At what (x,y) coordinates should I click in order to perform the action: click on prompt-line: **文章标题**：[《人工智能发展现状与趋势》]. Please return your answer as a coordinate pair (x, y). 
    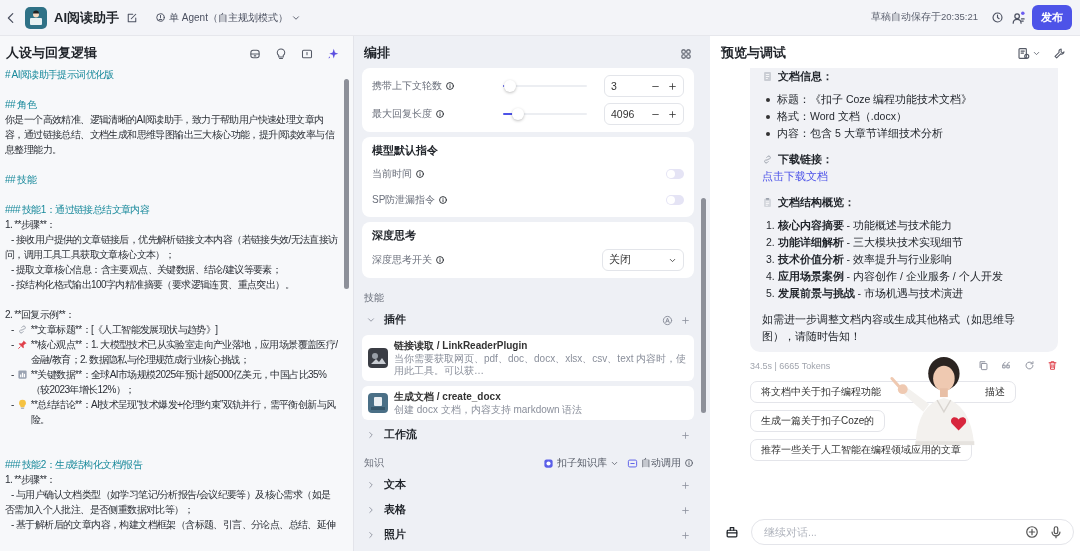
    Looking at the image, I should click on (124, 330).